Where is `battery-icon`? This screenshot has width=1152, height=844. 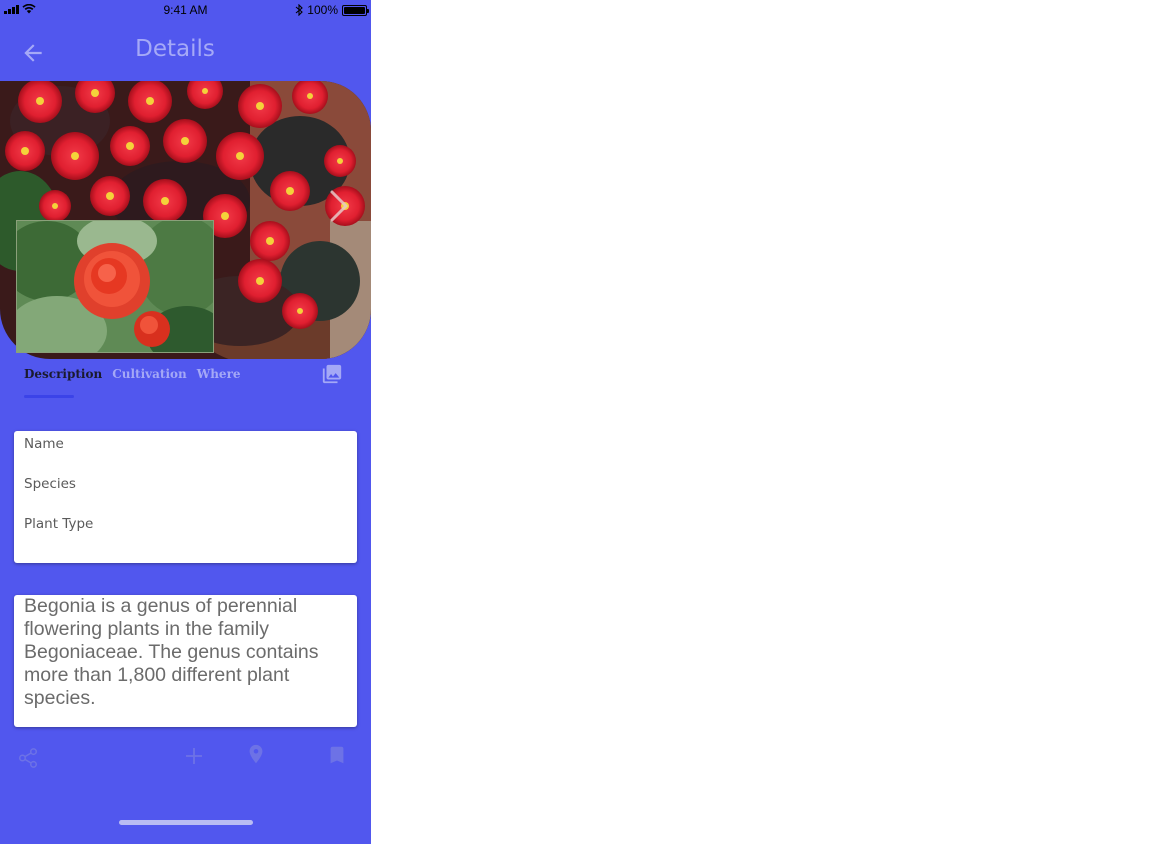 battery-icon is located at coordinates (355, 10).